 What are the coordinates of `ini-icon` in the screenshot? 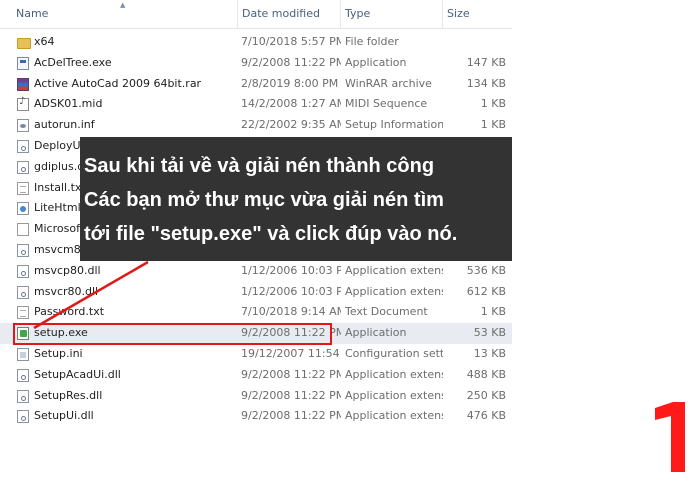 It's located at (23, 354).